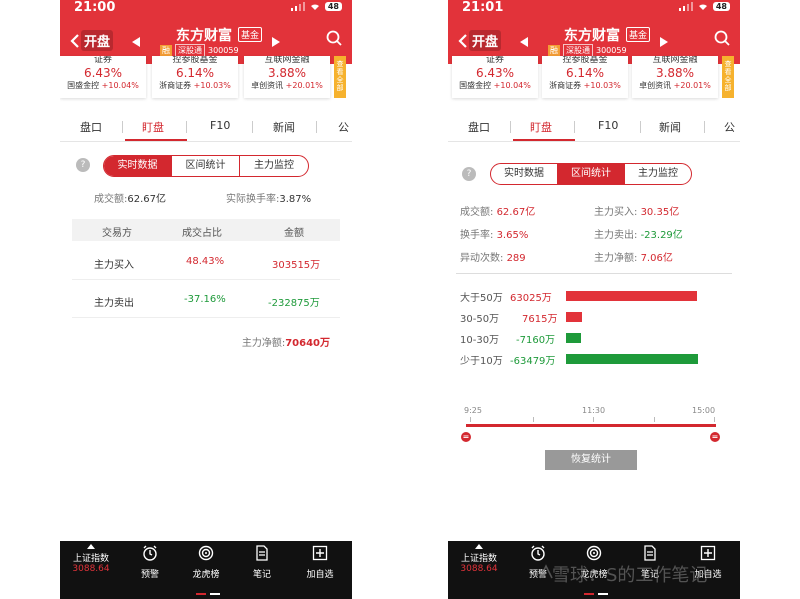  I want to click on watermark: 雪球：S的工作笔记, so click(630, 575).